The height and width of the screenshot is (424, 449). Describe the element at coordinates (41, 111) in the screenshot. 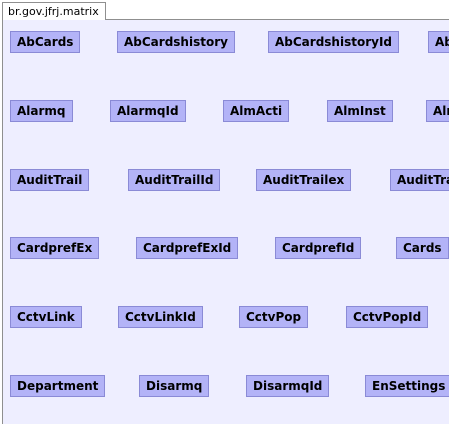

I see `entity-node-alarmq: Alarmq` at that location.